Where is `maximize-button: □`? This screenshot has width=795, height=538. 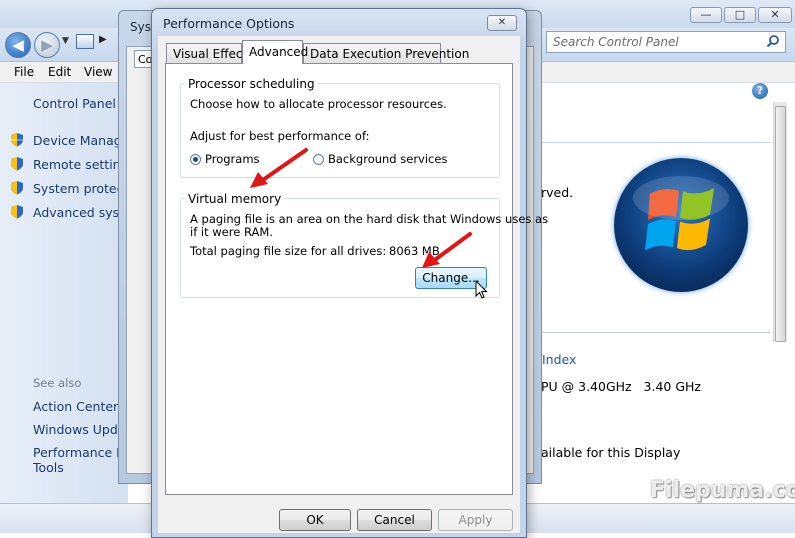 maximize-button: □ is located at coordinates (740, 15).